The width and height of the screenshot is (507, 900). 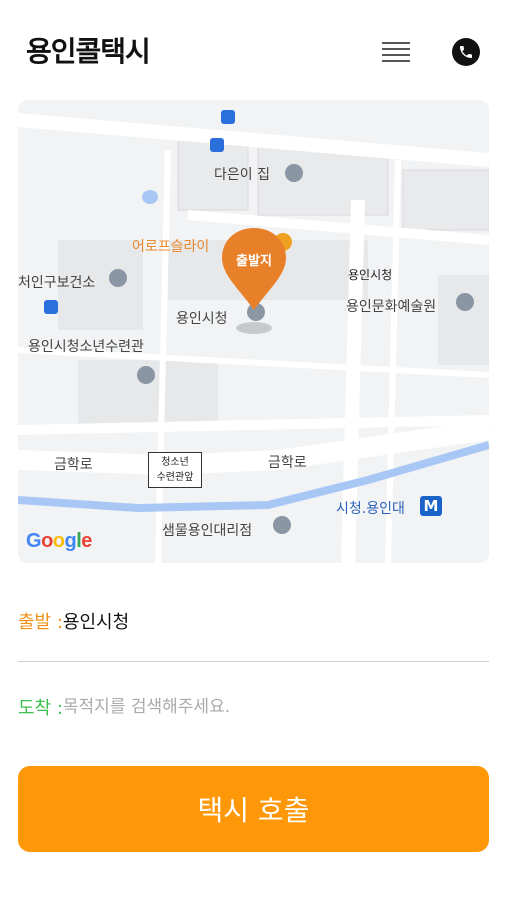 I want to click on origin-row: 출발 :용인시청, so click(x=253, y=631).